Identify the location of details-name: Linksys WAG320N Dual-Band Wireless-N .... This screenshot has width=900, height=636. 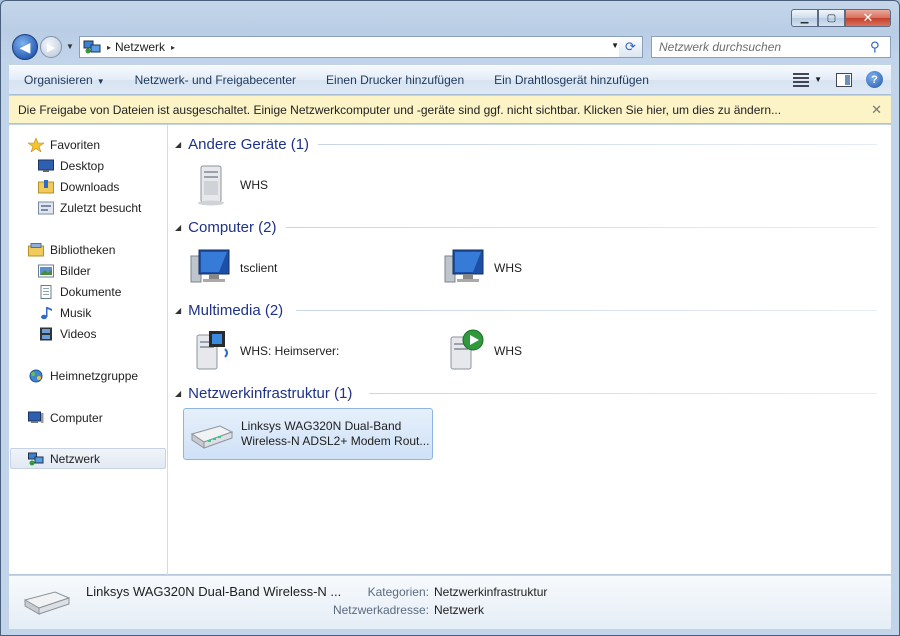
(214, 591).